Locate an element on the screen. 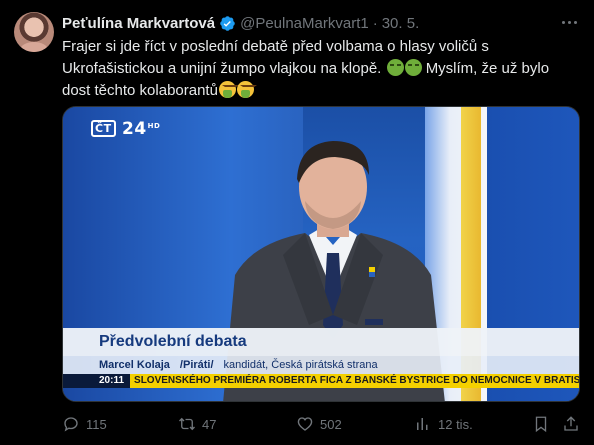  bookmark-icon is located at coordinates (541, 424).